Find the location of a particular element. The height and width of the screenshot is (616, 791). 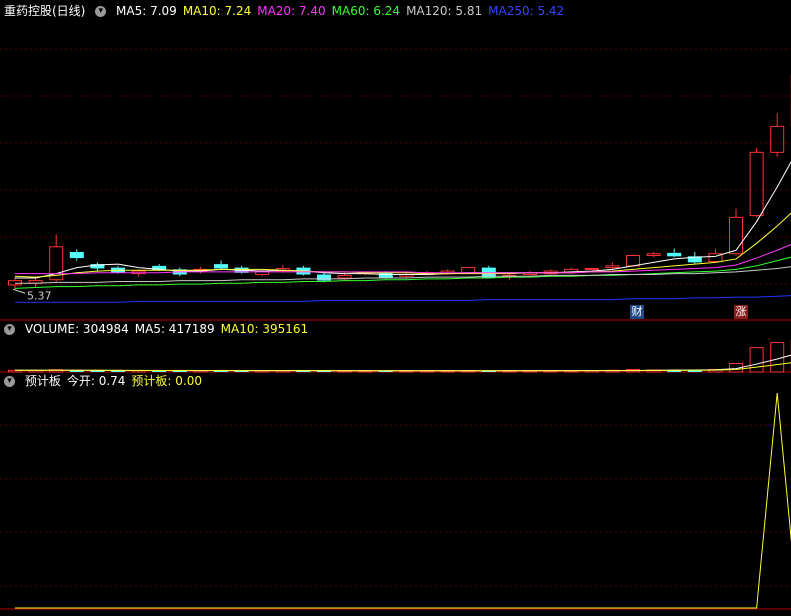

price-annotations: 8.35.37 is located at coordinates (32, 295).